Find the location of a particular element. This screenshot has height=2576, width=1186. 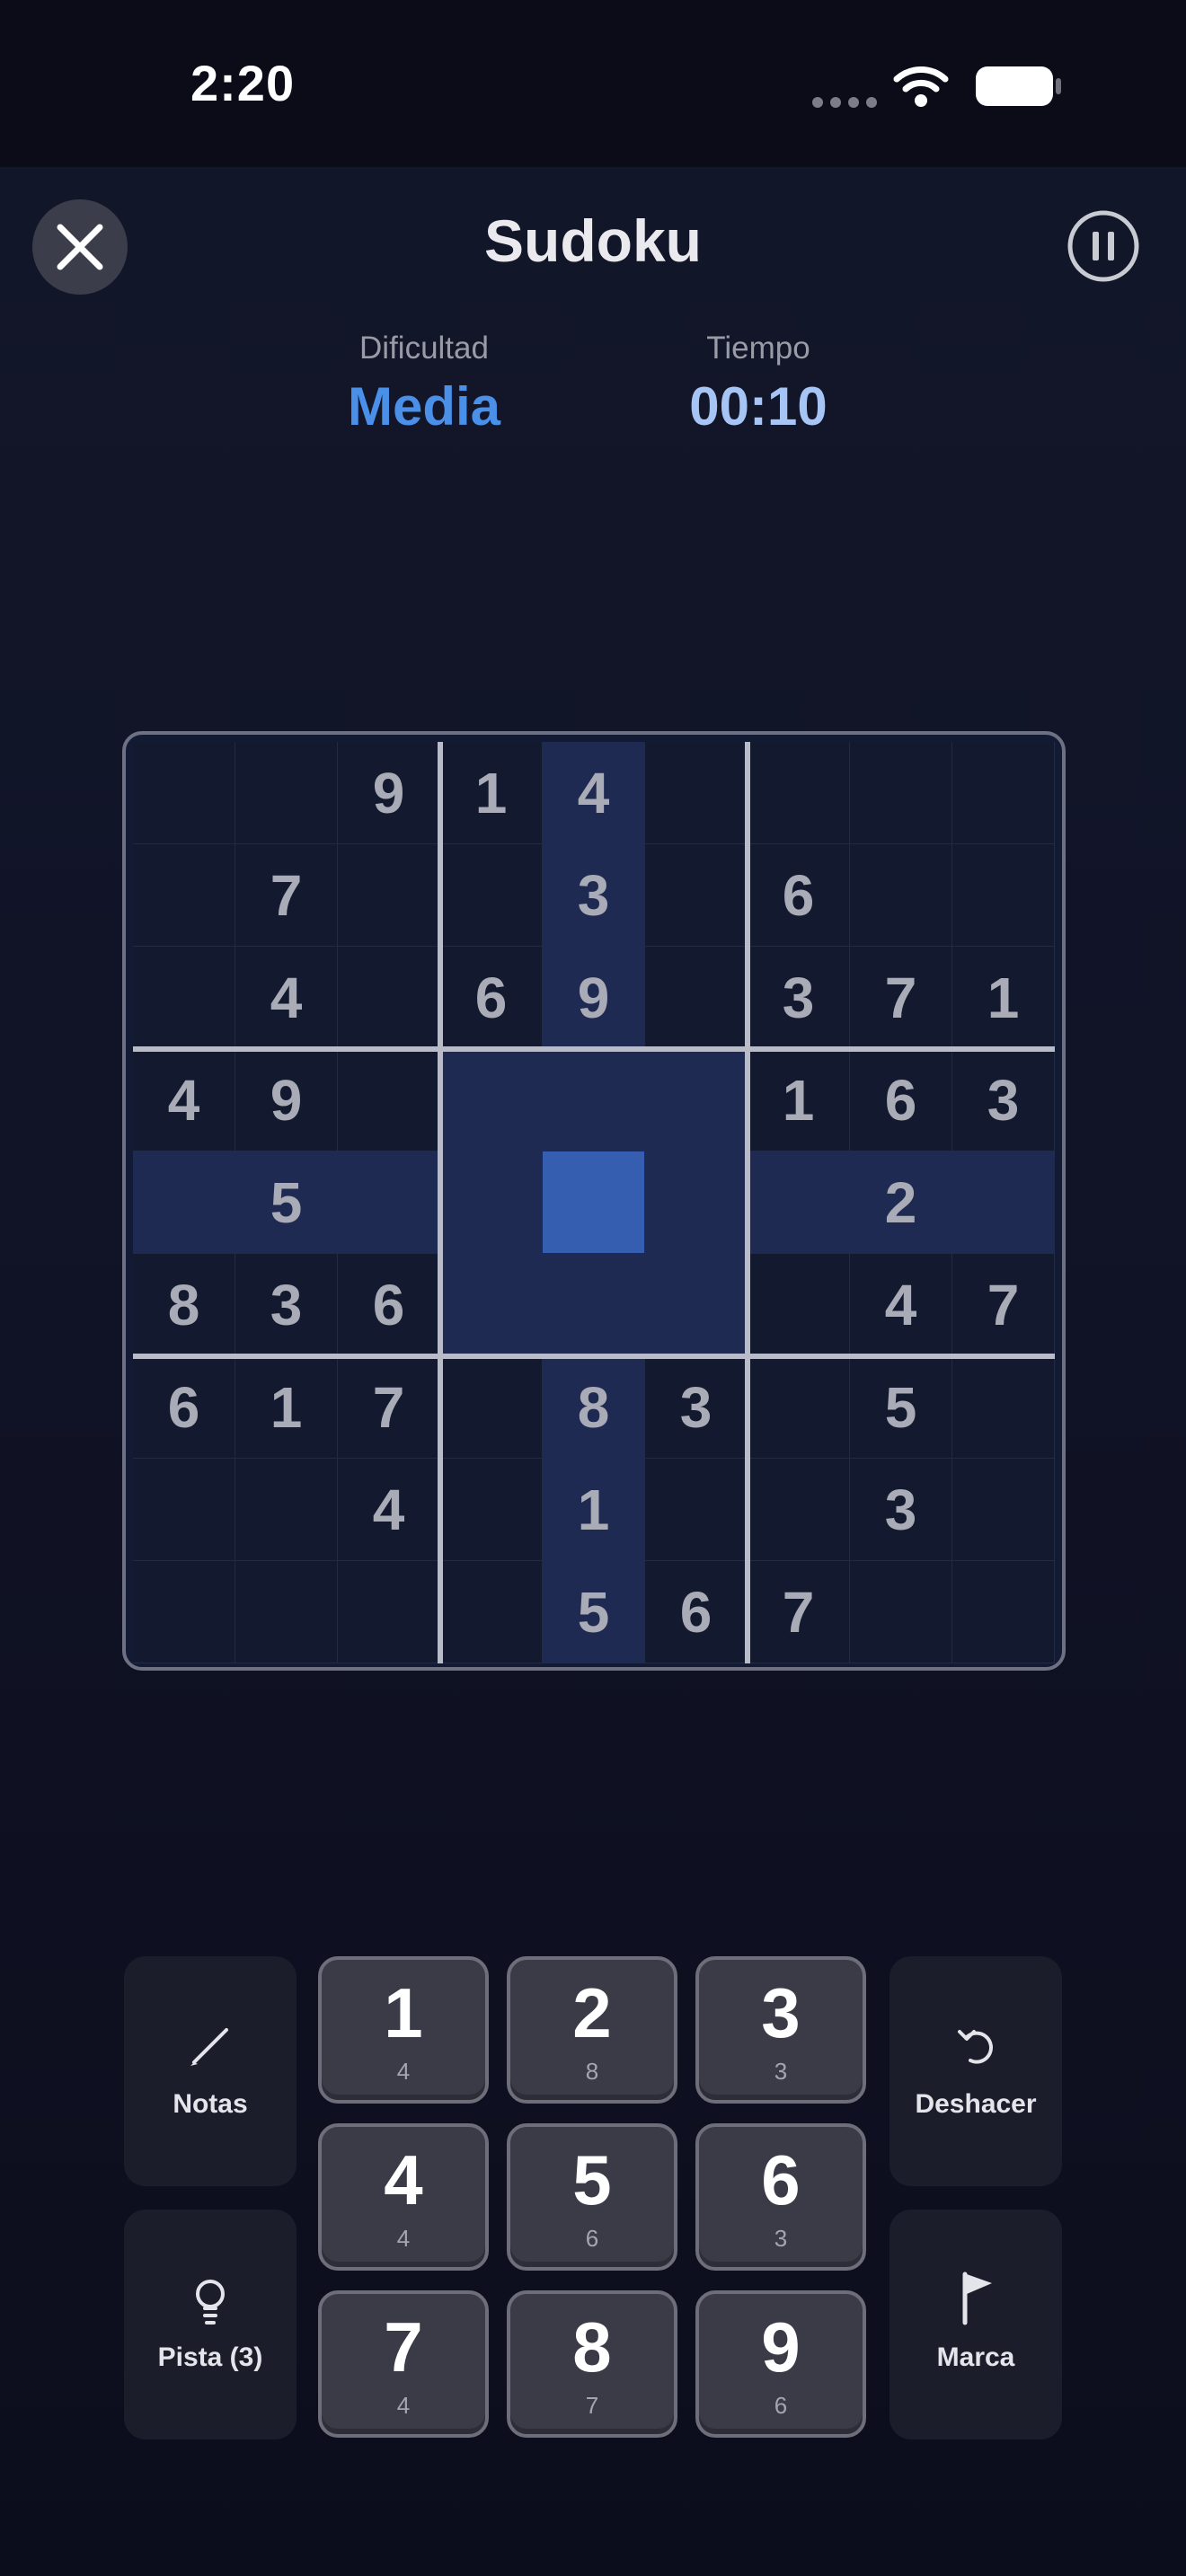

board-cell-r2-c3 is located at coordinates (389, 895).